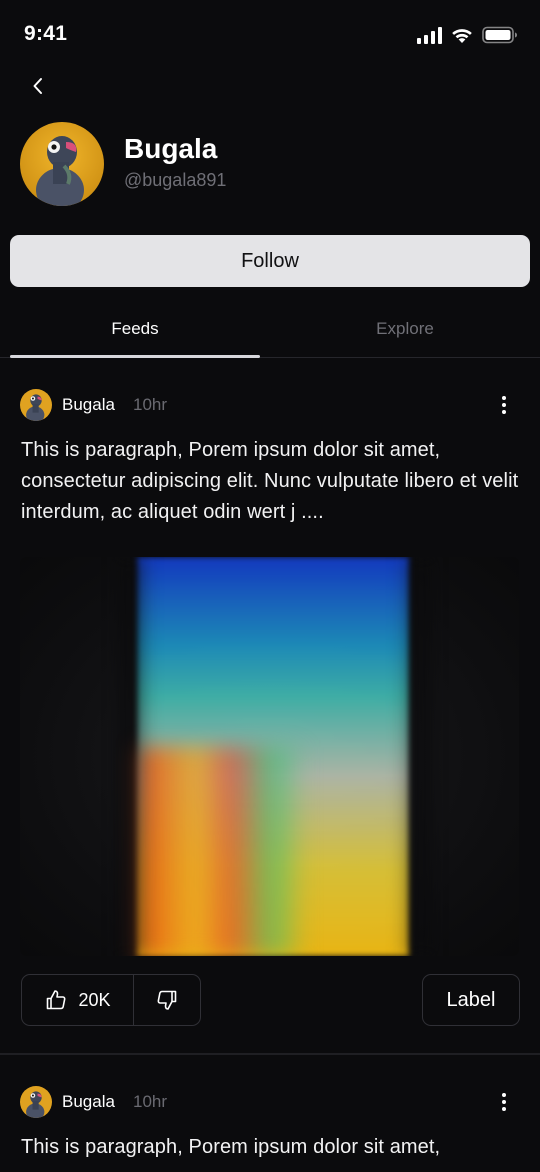 Image resolution: width=540 pixels, height=1172 pixels. What do you see at coordinates (270, 1000) in the screenshot?
I see `post-actions: 20K Label` at bounding box center [270, 1000].